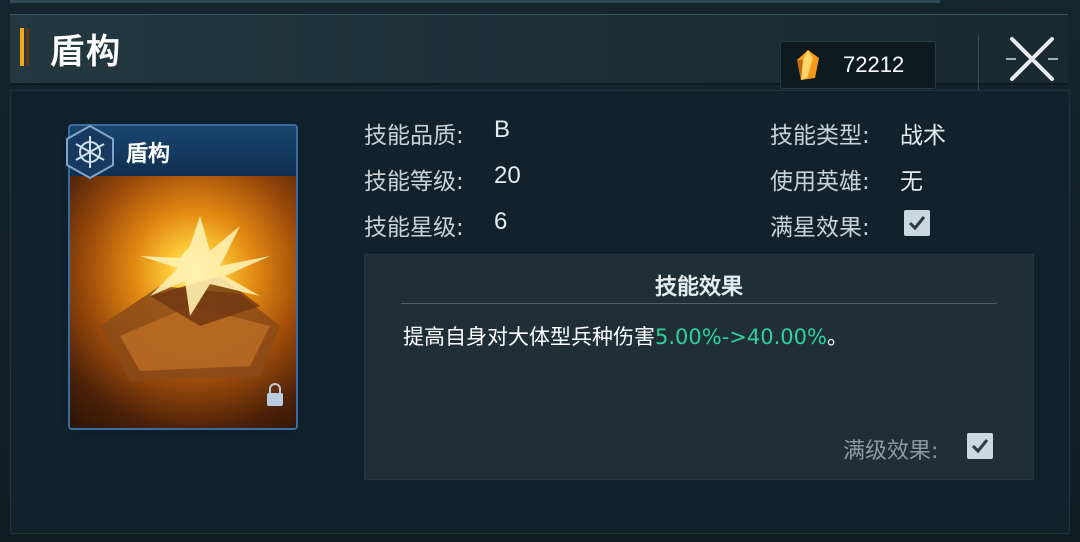 The width and height of the screenshot is (1080, 542). What do you see at coordinates (275, 394) in the screenshot?
I see `lock-icon` at bounding box center [275, 394].